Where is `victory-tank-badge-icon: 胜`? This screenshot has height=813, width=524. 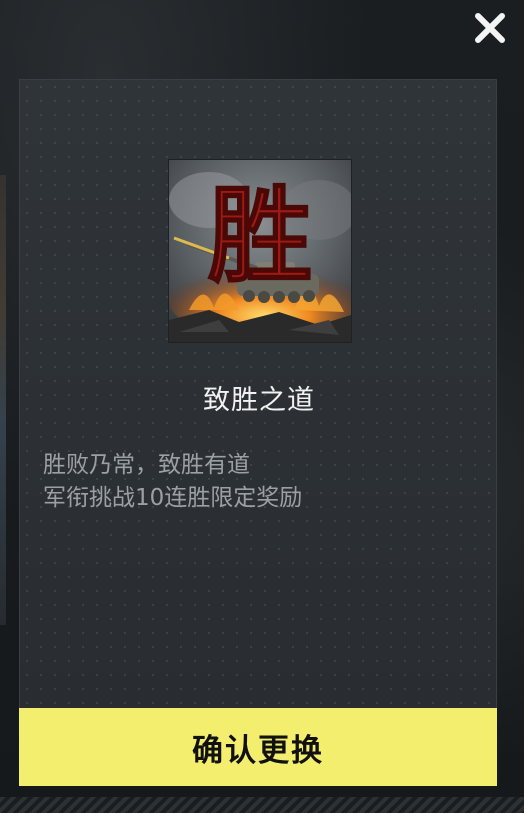 victory-tank-badge-icon: 胜 is located at coordinates (260, 251).